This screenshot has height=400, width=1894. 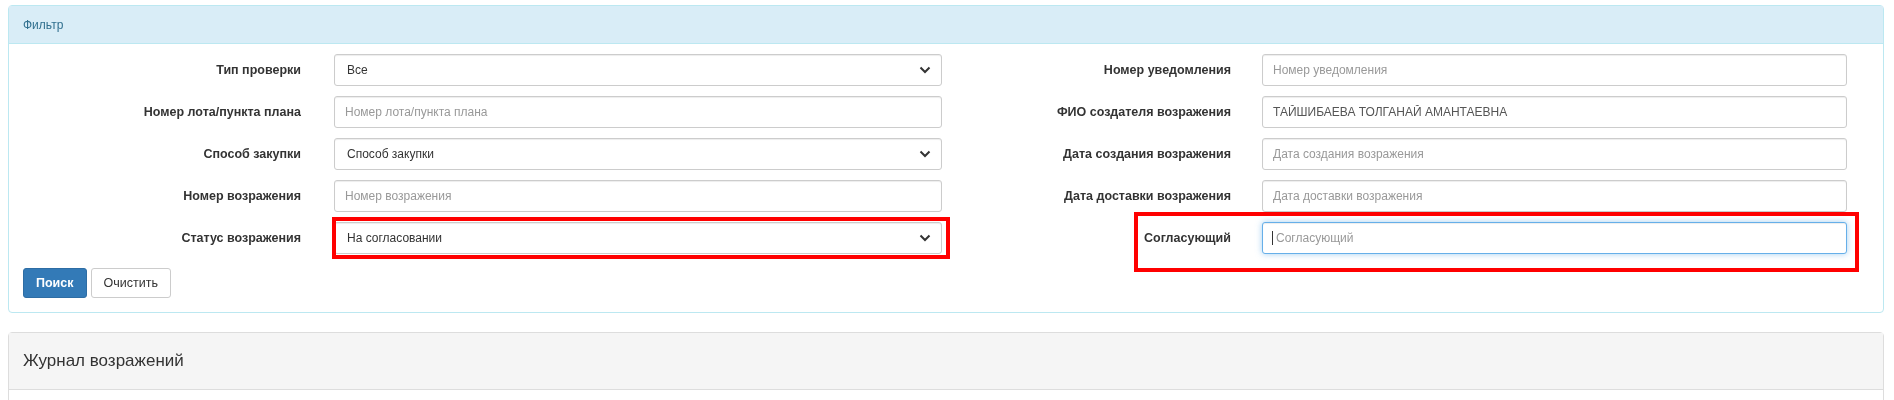 I want to click on panel-title: Фильтр, so click(x=43, y=24).